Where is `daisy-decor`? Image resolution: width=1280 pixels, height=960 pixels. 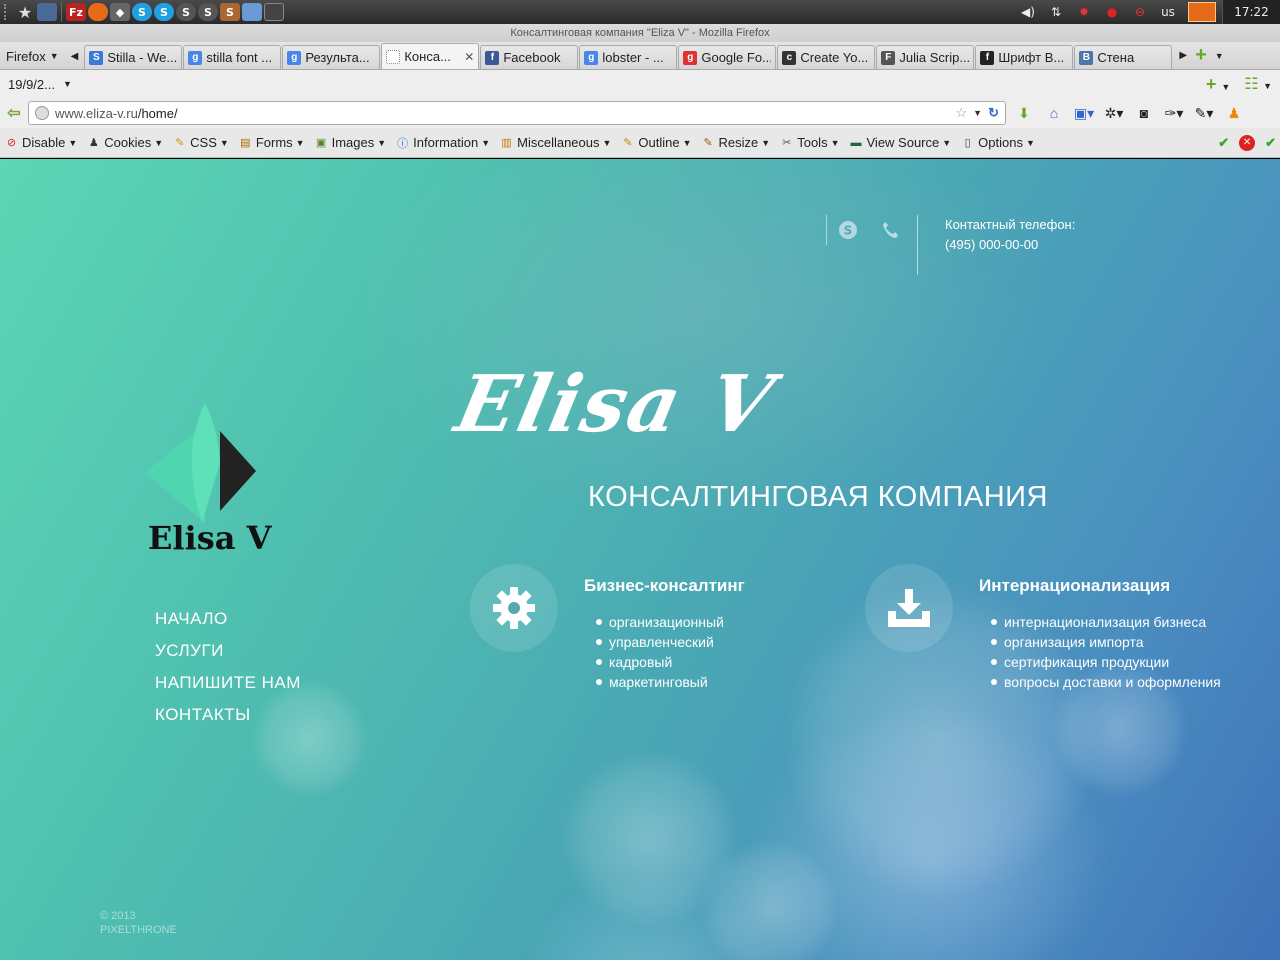 daisy-decor is located at coordinates (770, 899).